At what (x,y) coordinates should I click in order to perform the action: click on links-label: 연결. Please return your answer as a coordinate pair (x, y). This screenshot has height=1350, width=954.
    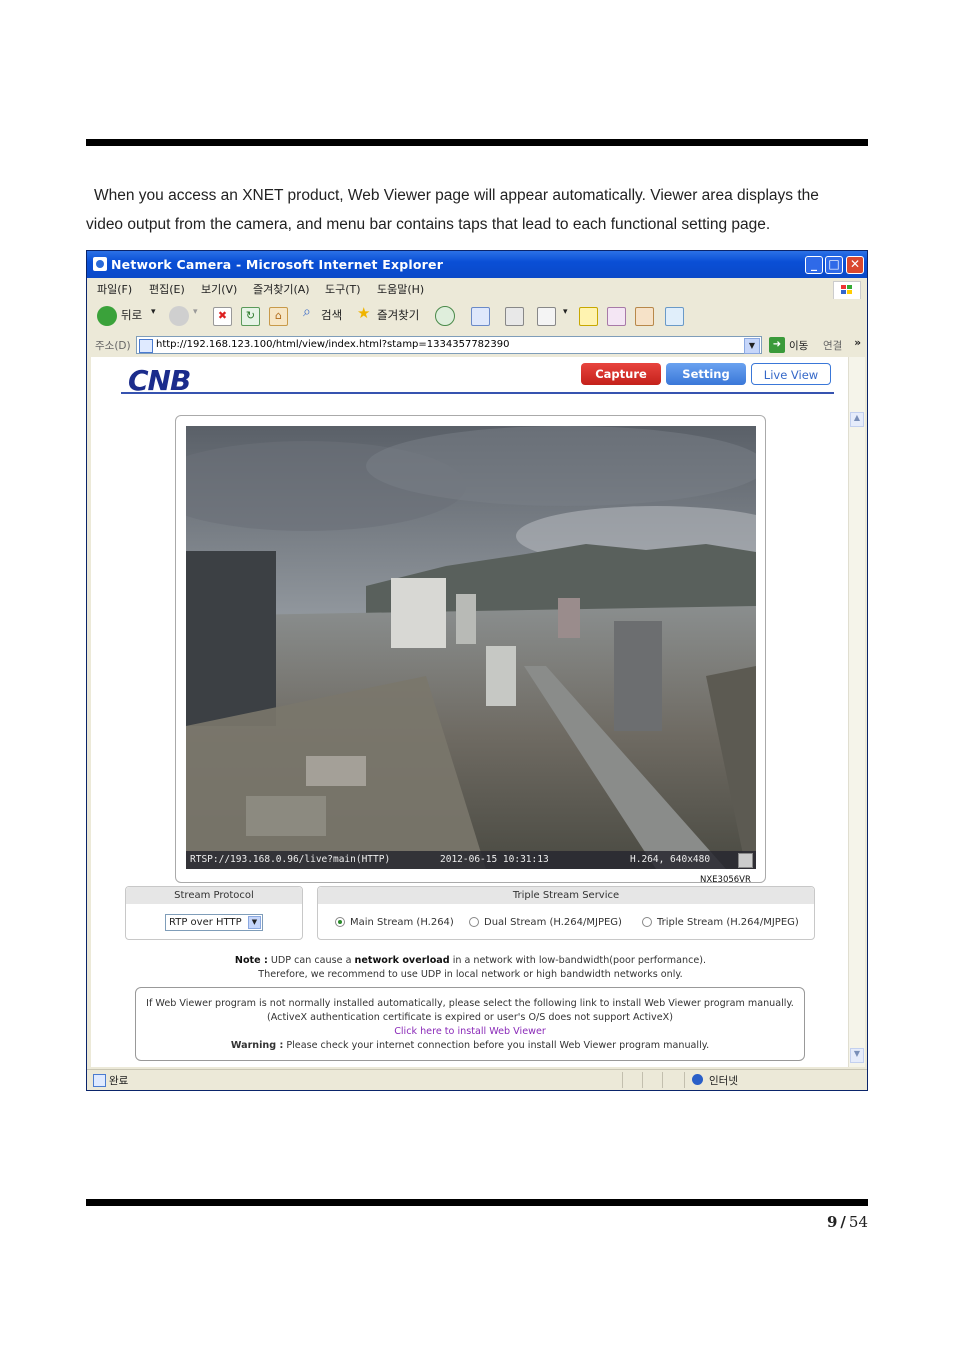
    Looking at the image, I should click on (832, 345).